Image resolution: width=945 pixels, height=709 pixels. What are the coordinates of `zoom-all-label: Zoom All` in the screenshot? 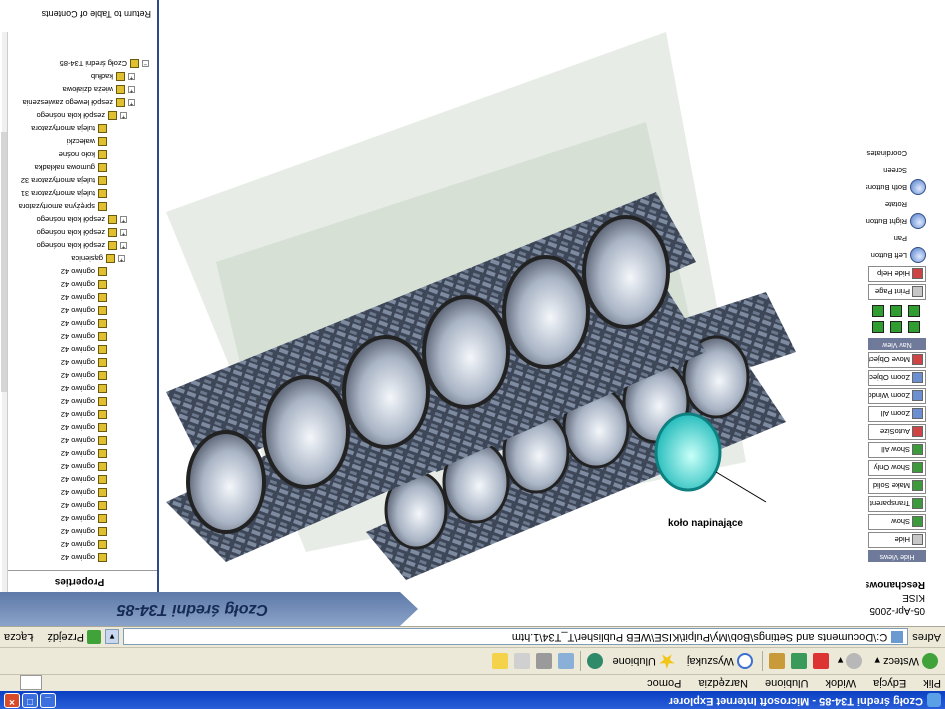 It's located at (895, 414).